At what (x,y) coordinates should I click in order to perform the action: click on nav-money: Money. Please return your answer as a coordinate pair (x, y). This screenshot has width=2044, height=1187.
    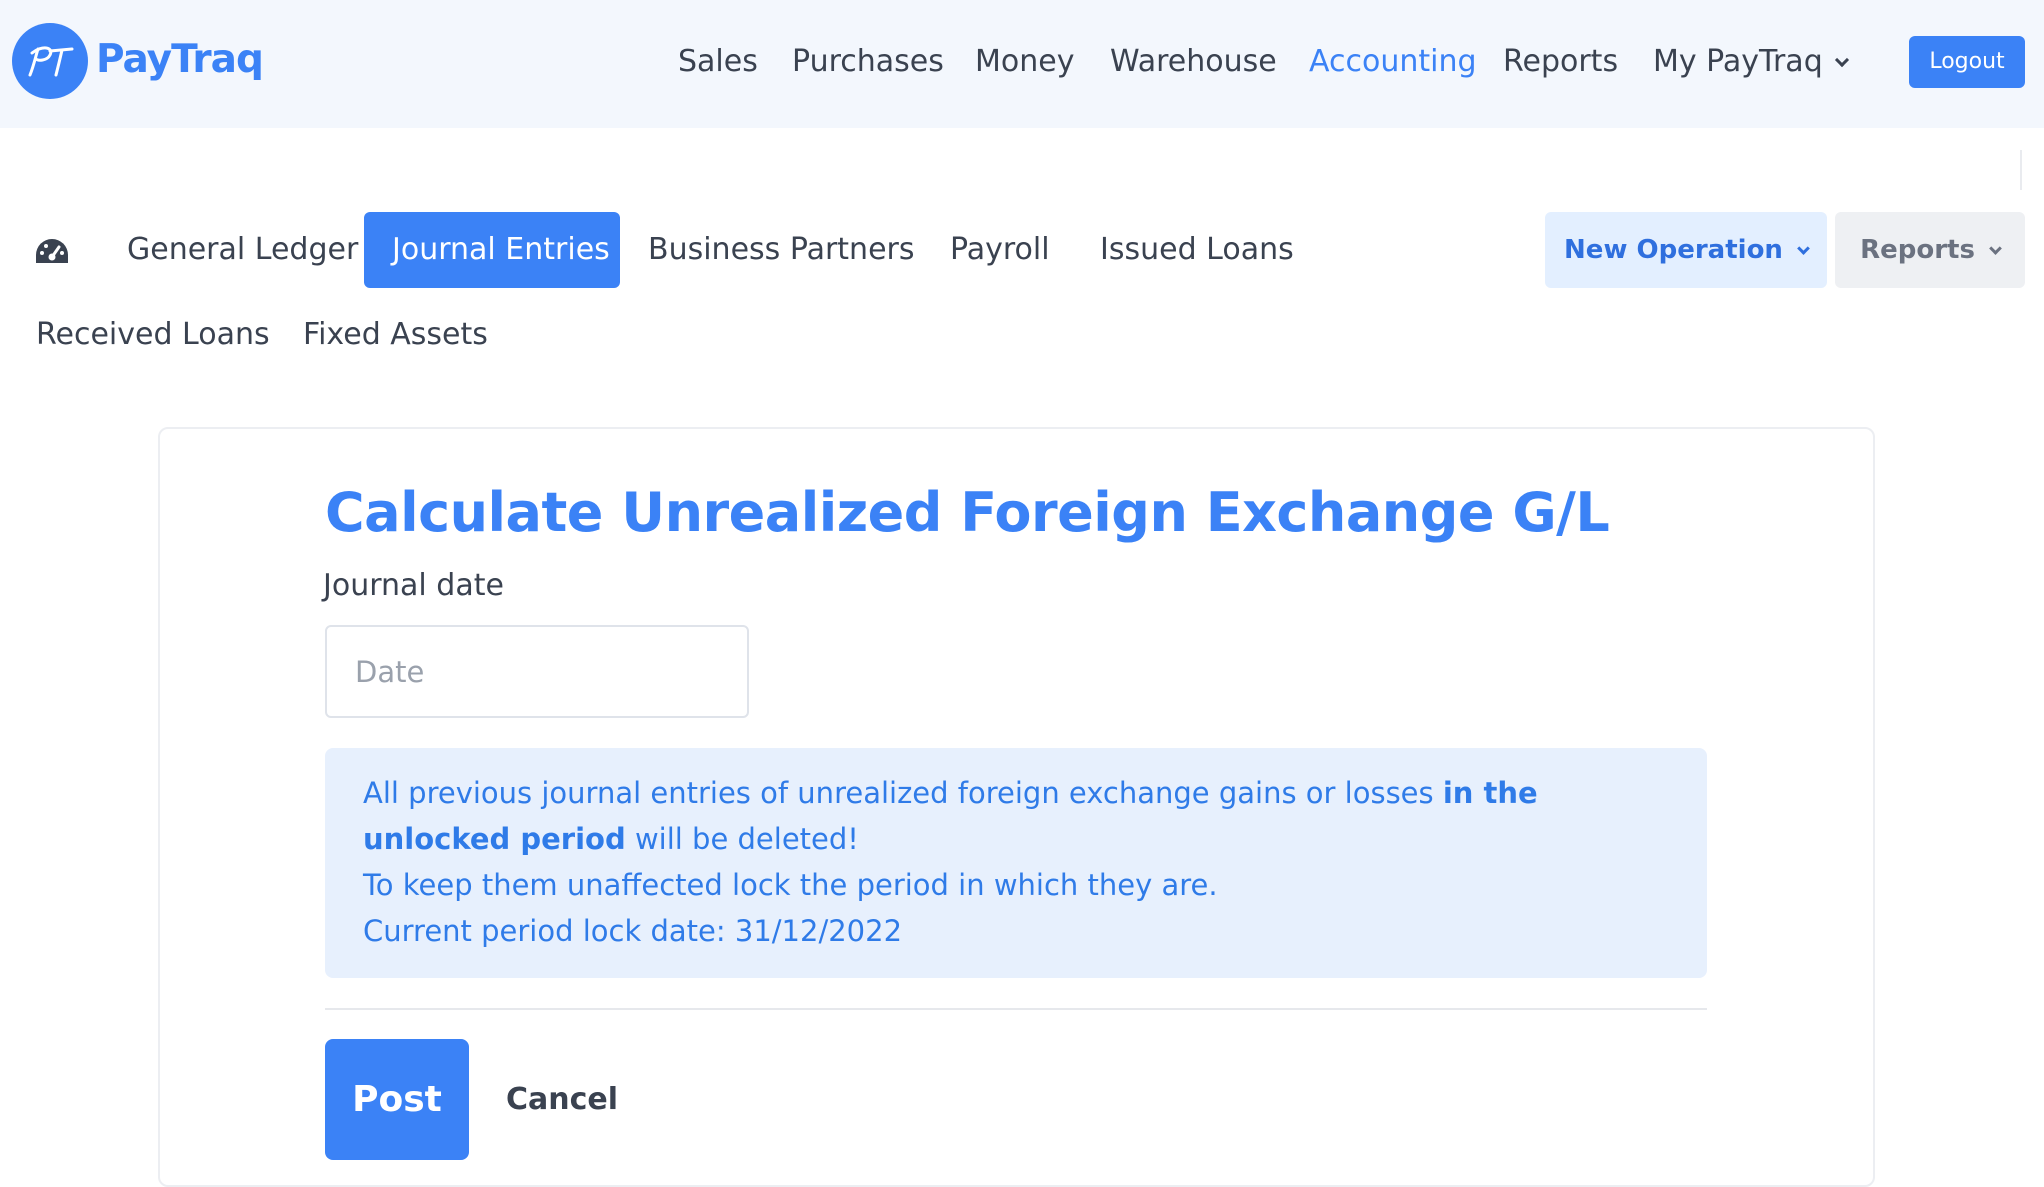
    Looking at the image, I should click on (1024, 62).